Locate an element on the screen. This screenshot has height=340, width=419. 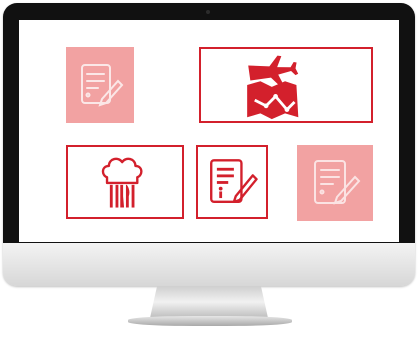
monitor-chin is located at coordinates (209, 264).